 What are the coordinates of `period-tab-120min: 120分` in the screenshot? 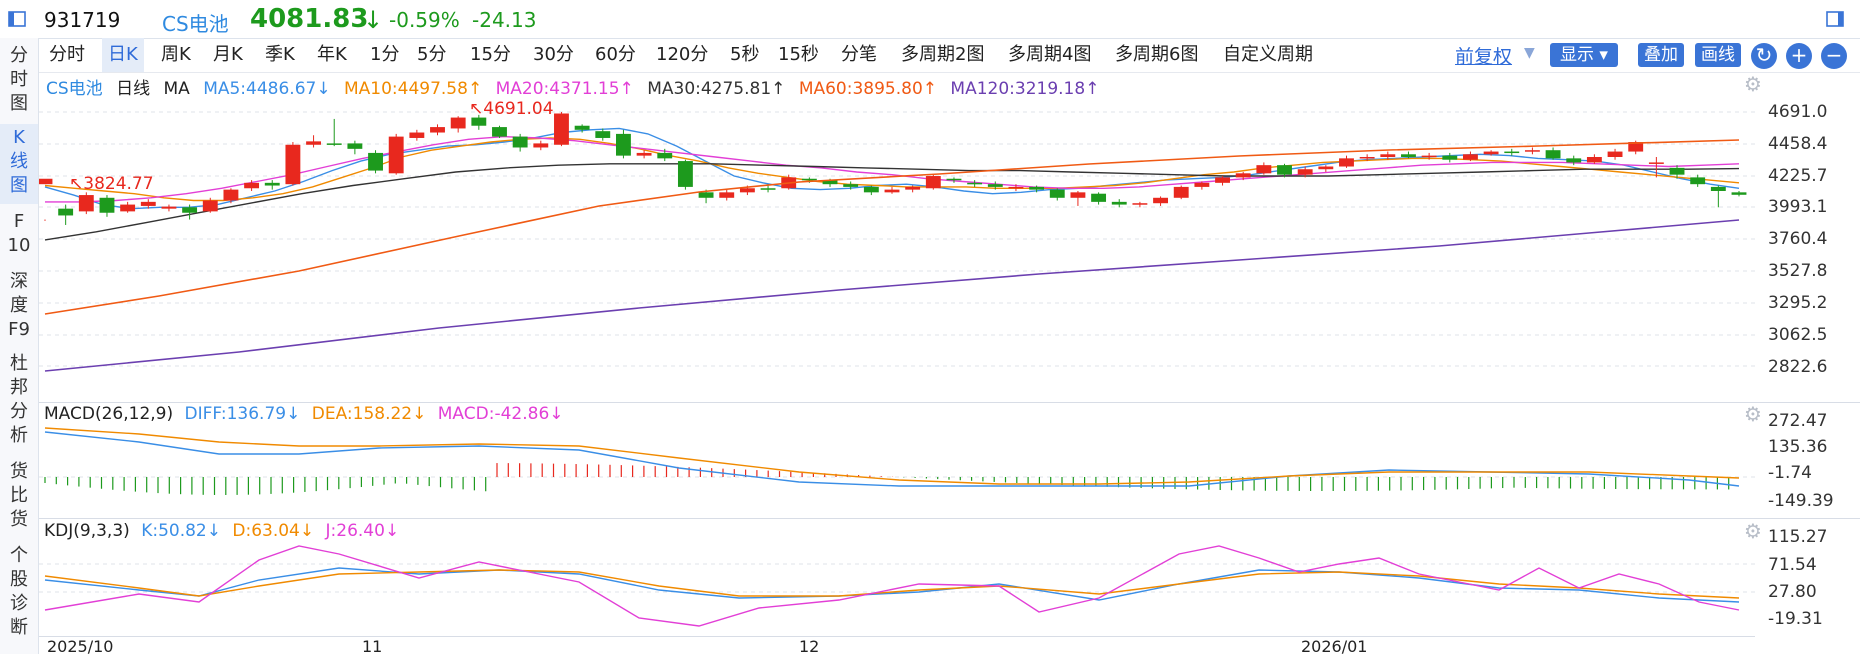 It's located at (682, 55).